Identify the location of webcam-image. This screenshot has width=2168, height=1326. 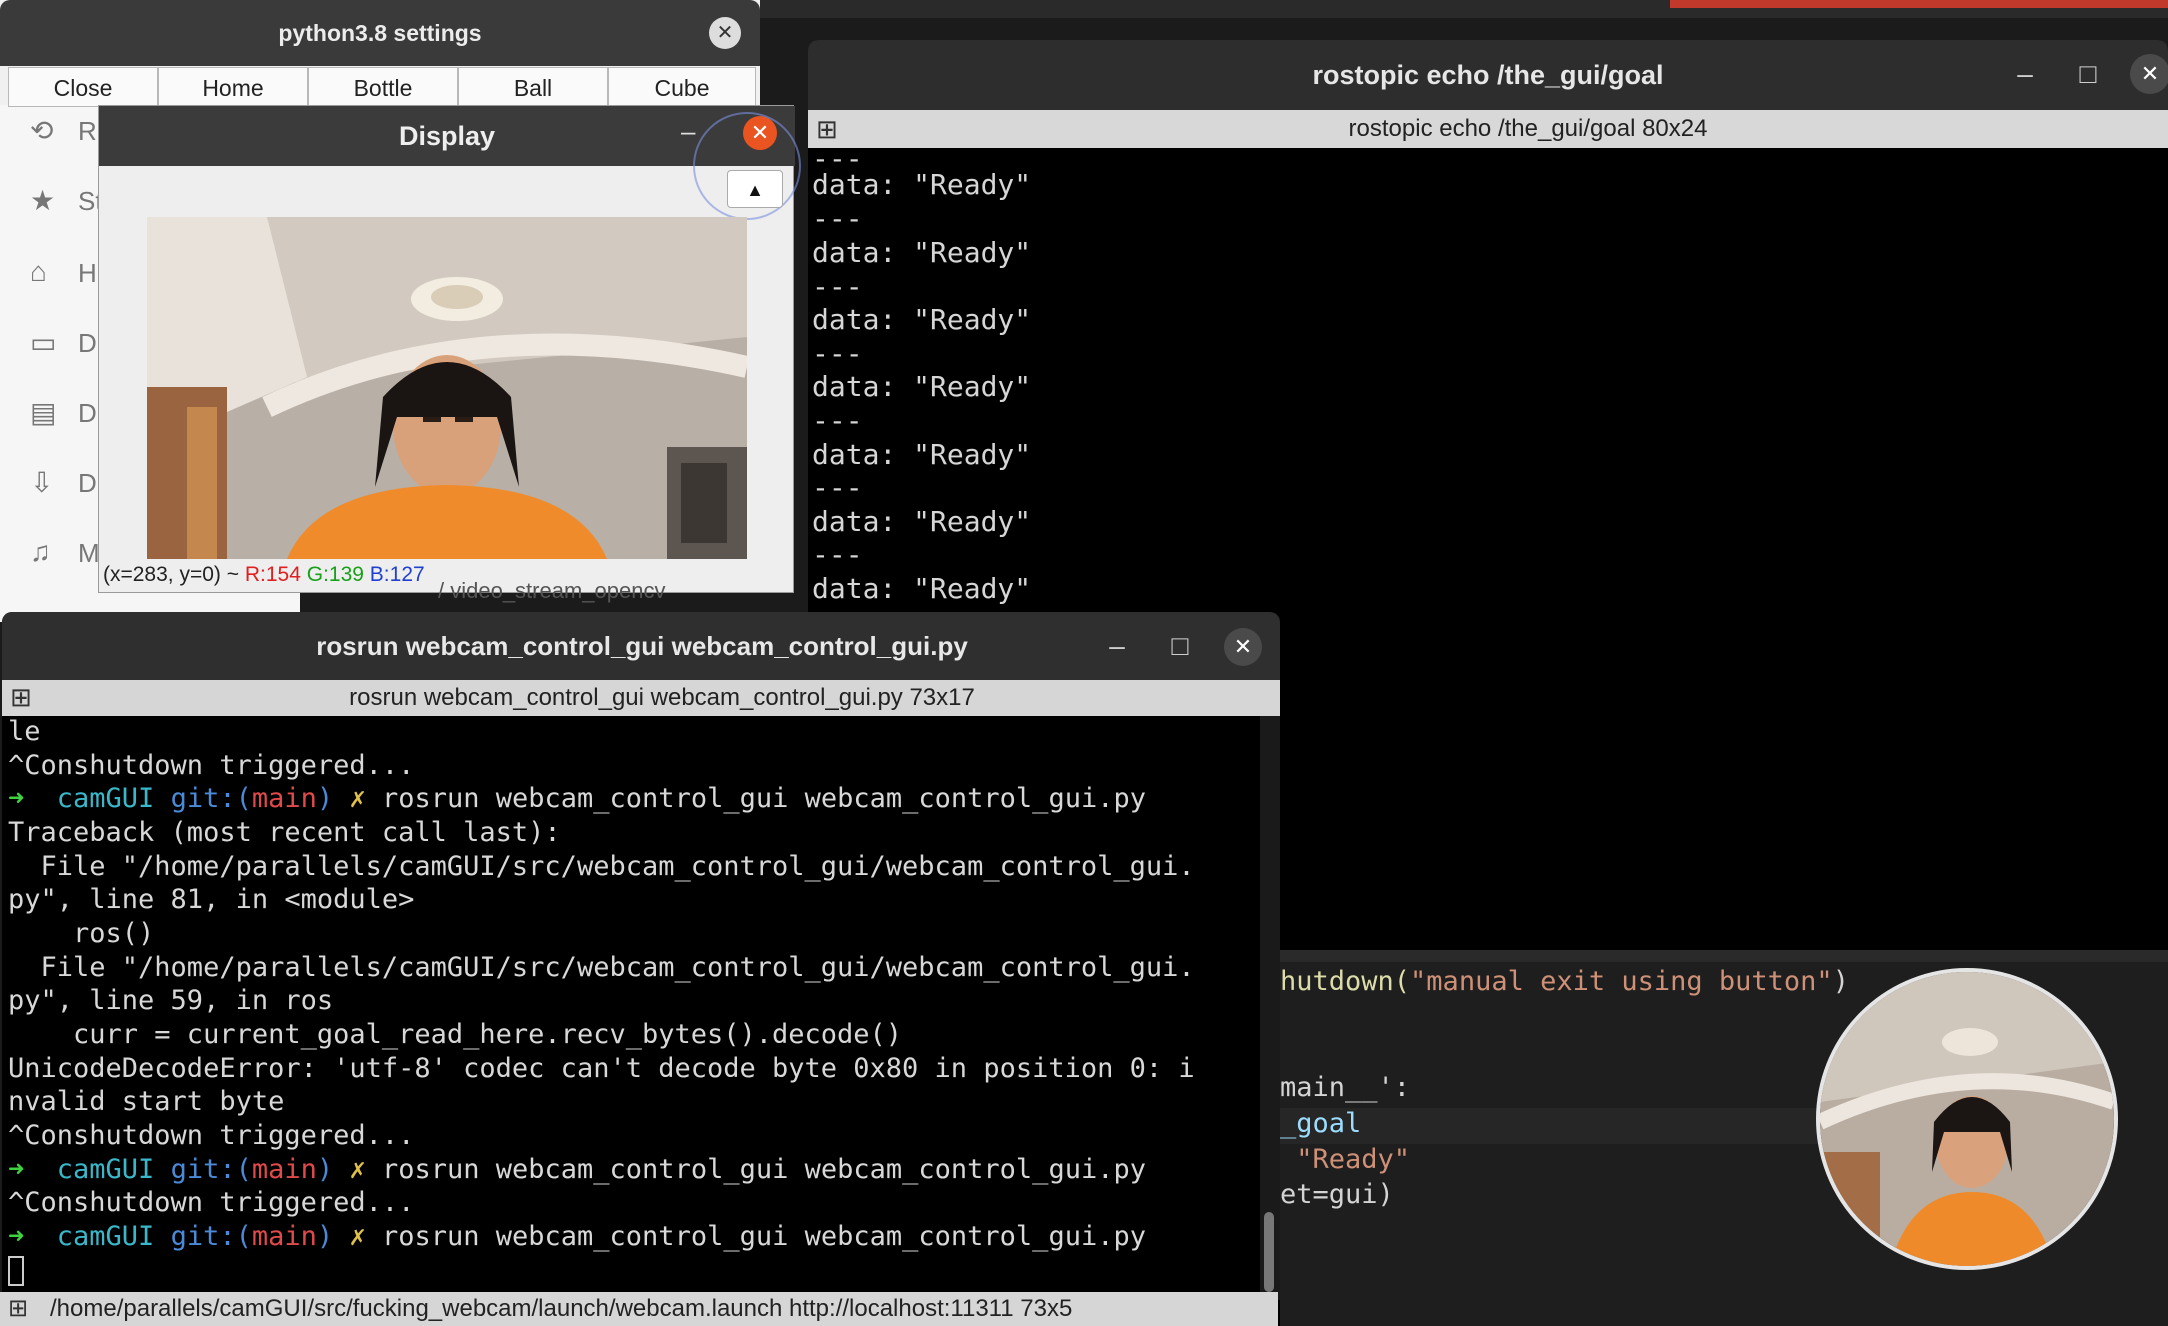
(447, 388).